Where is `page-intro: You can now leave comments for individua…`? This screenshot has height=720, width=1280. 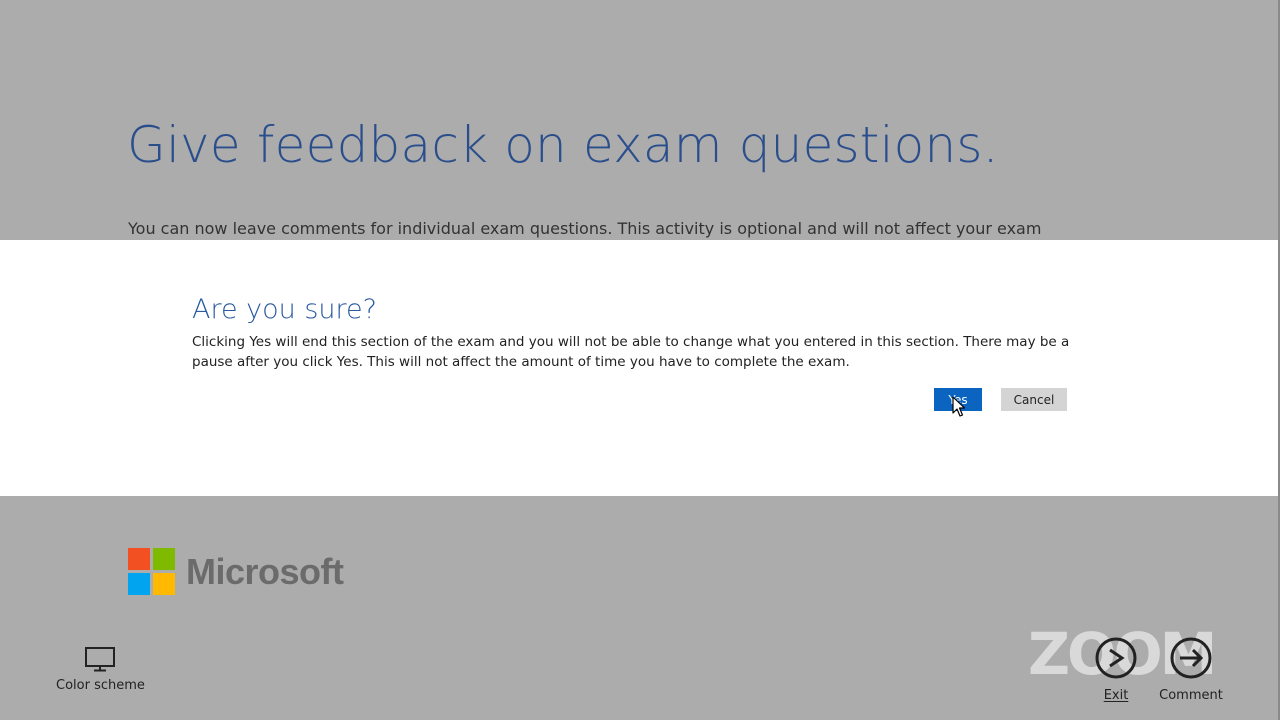 page-intro: You can now leave comments for individua… is located at coordinates (585, 228).